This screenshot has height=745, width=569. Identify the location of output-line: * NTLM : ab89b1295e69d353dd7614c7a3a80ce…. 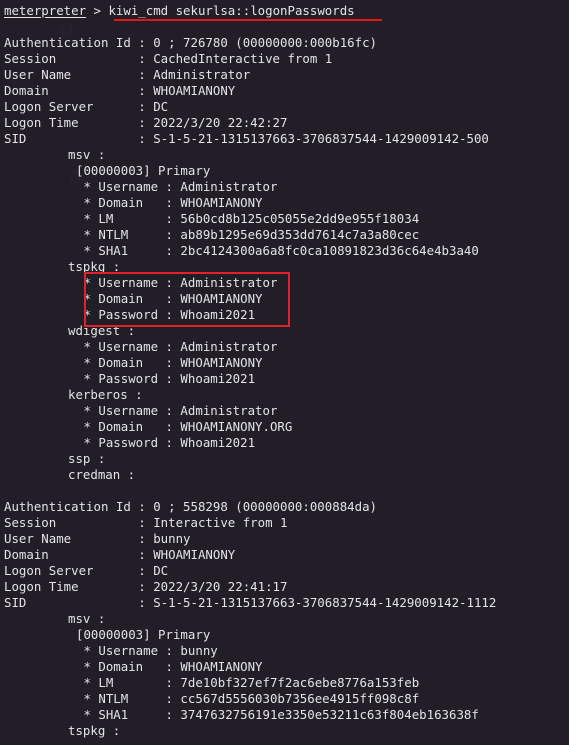
(248, 234).